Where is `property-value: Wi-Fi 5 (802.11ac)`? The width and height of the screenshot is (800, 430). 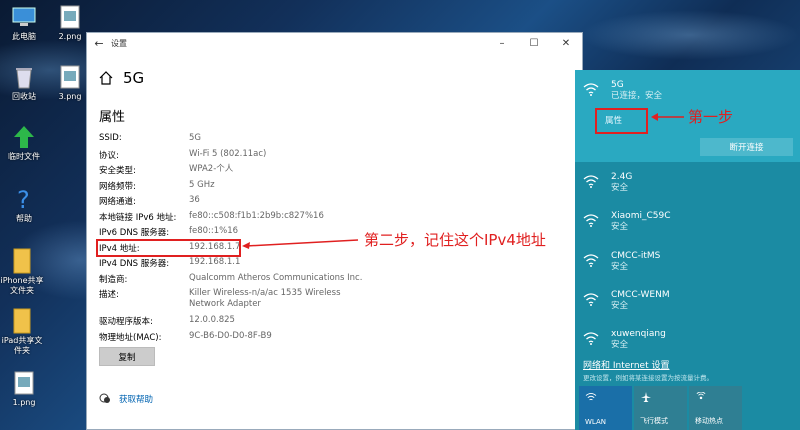
property-value: Wi-Fi 5 (802.11ac) is located at coordinates (228, 153).